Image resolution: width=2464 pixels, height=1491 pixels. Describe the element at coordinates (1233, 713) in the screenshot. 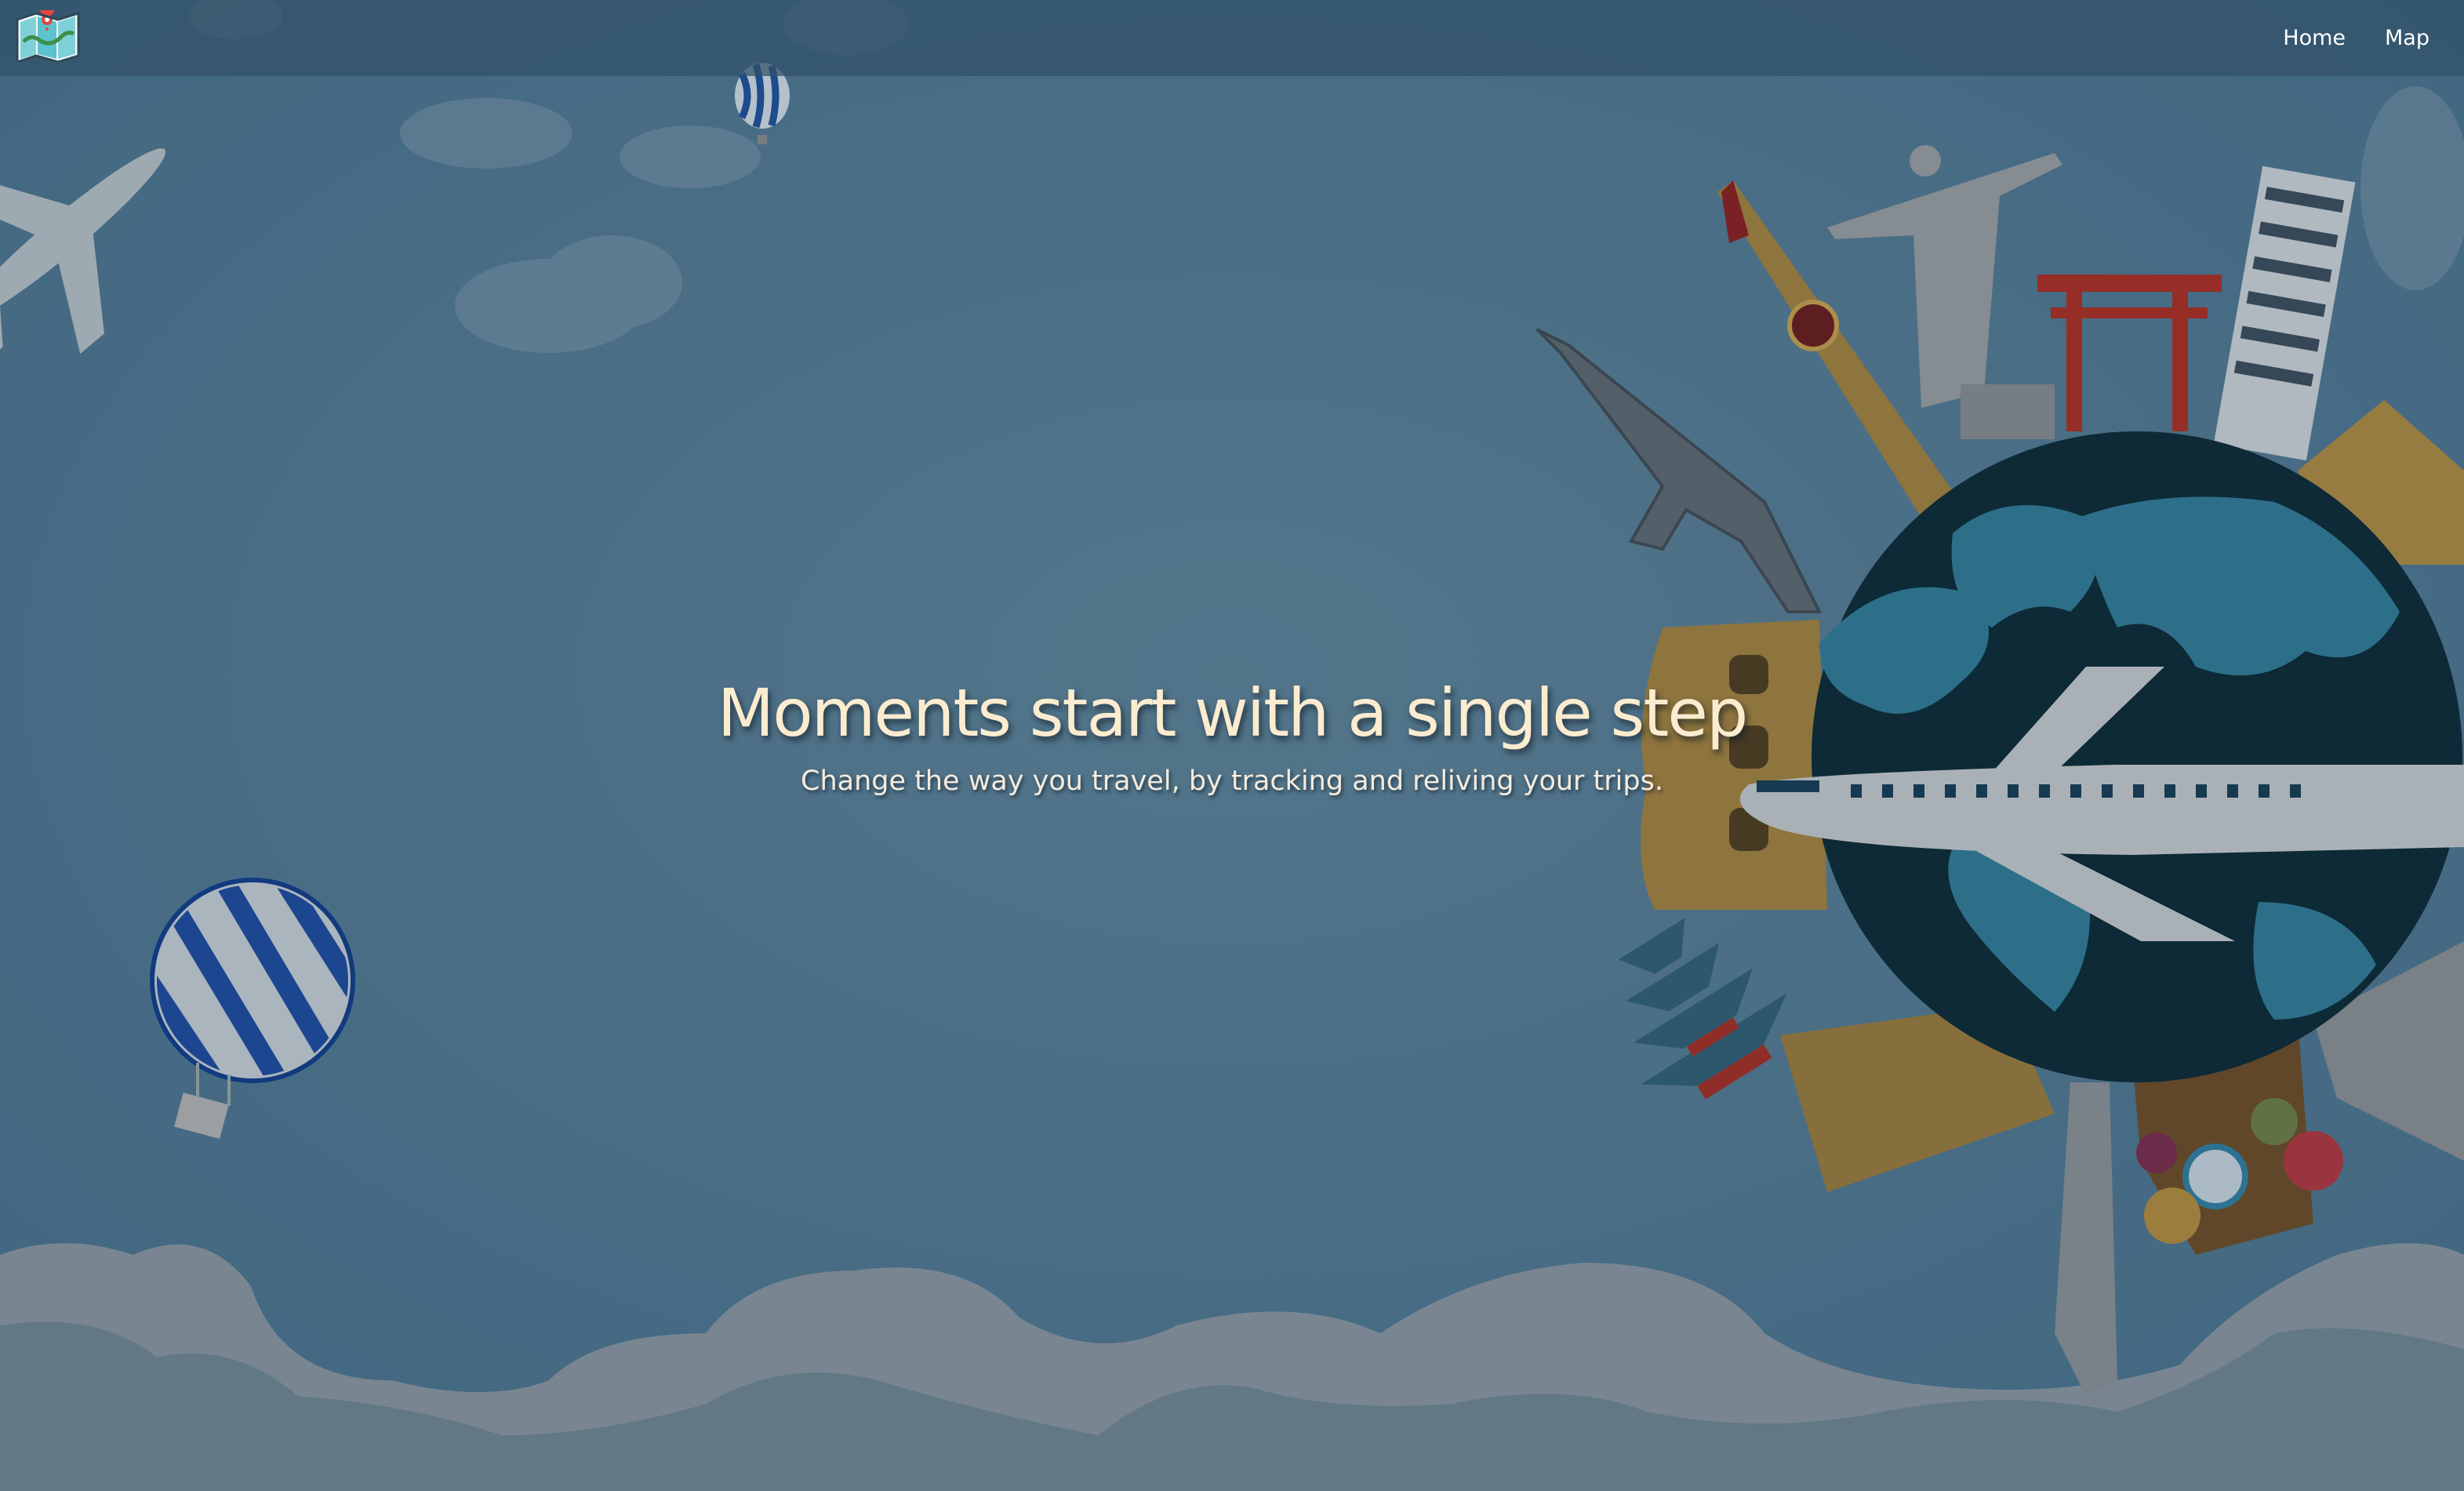

I see `hero-title: Moments start with a single step` at that location.